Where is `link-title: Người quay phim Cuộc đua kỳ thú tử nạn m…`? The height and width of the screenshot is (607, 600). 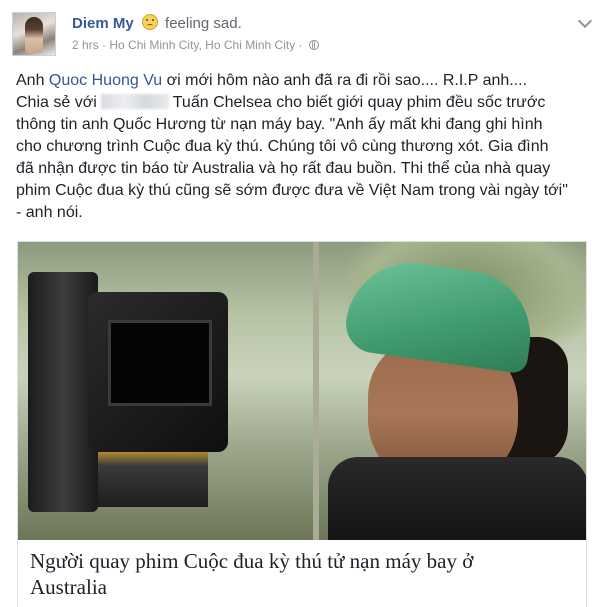
link-title: Người quay phim Cuộc đua kỳ thú tử nạn m… is located at coordinates (303, 574).